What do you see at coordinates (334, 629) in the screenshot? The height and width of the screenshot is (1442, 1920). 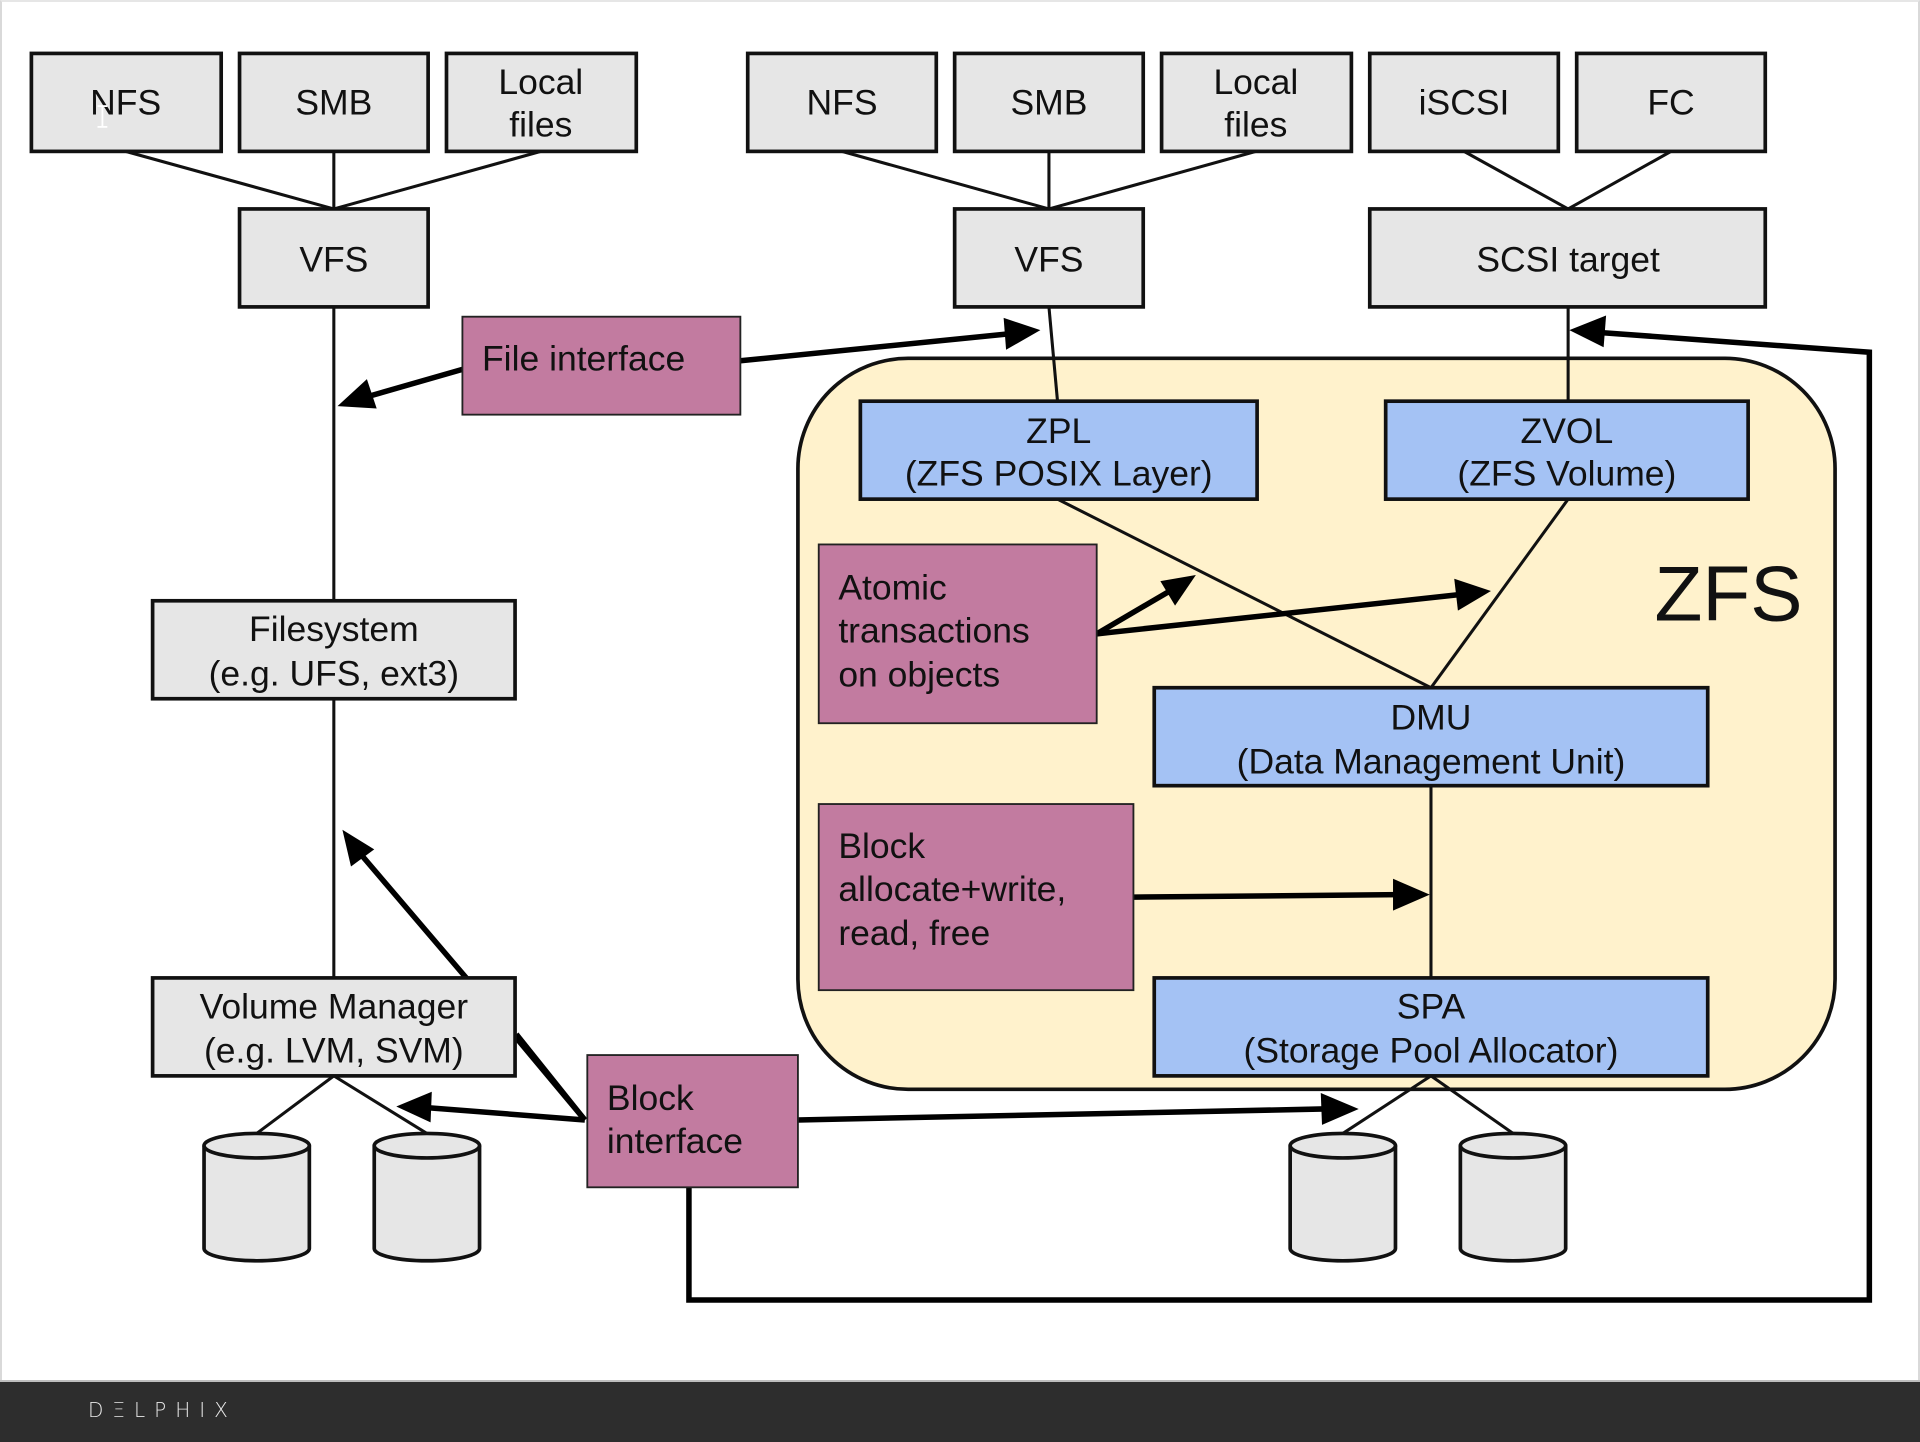 I see `label: Filesystem` at bounding box center [334, 629].